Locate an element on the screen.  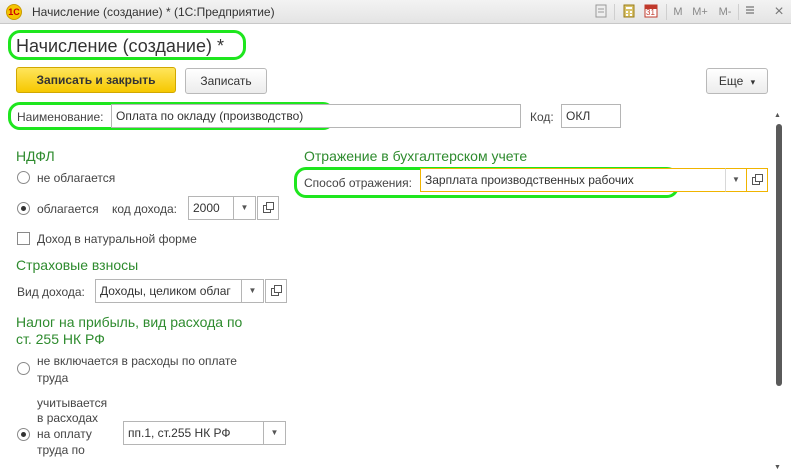
accounting-section-title: Отражение в бухгалтерском учете is located at coordinates (416, 156).